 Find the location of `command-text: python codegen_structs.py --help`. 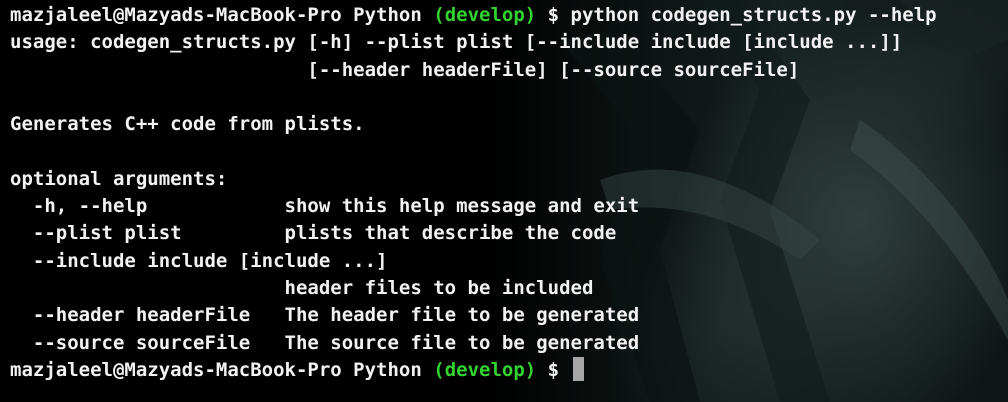

command-text: python codegen_structs.py --help is located at coordinates (753, 15).